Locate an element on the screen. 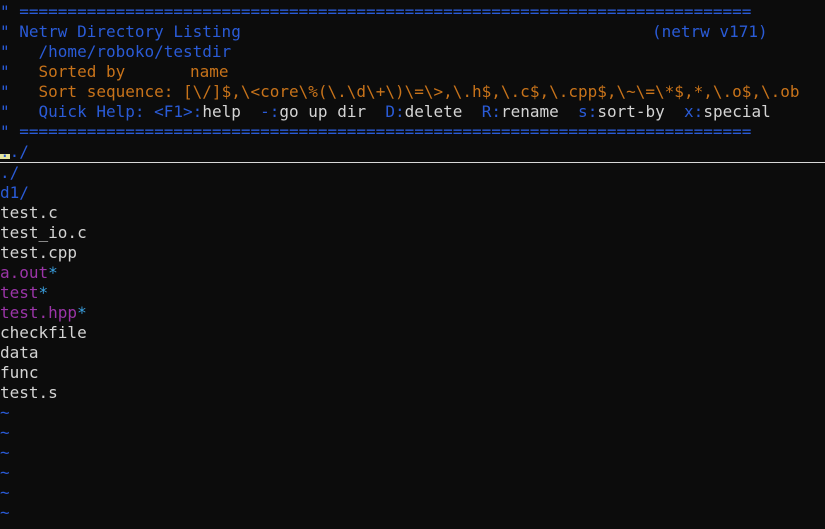  help-action-delete: delete is located at coordinates (433, 111).